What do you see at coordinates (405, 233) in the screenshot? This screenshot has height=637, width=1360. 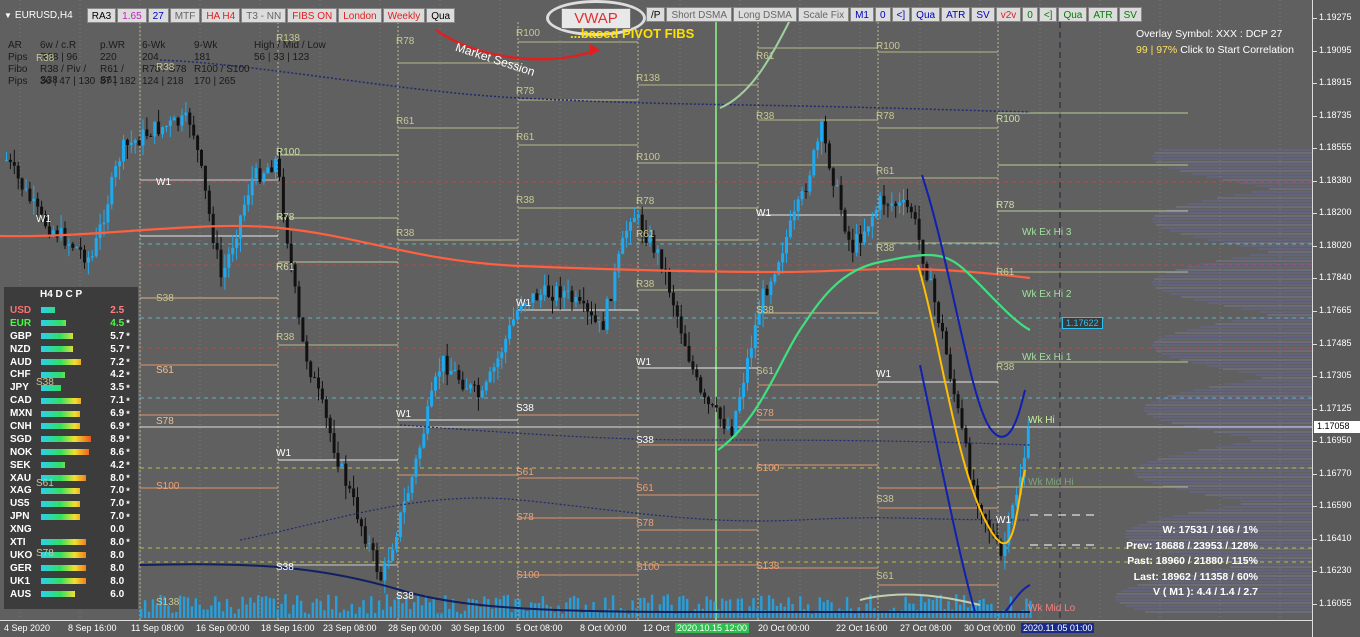 I see `pivot-label-r38: R38` at bounding box center [405, 233].